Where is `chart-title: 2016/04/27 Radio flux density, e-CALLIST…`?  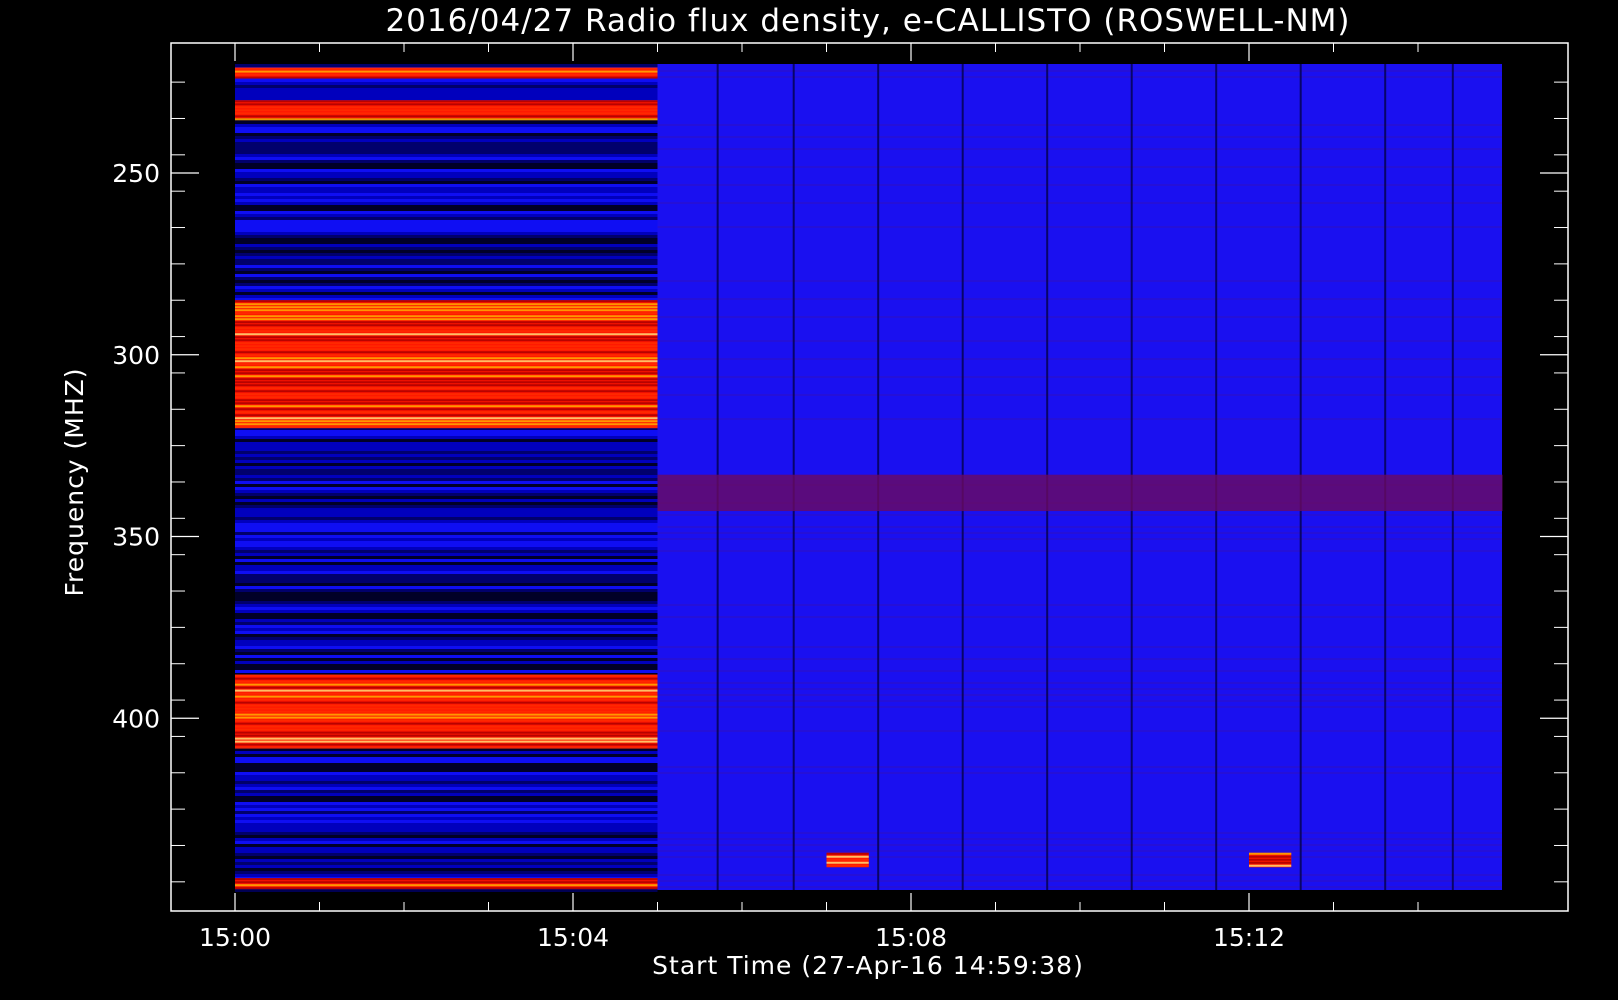 chart-title: 2016/04/27 Radio flux density, e-CALLIST… is located at coordinates (867, 21).